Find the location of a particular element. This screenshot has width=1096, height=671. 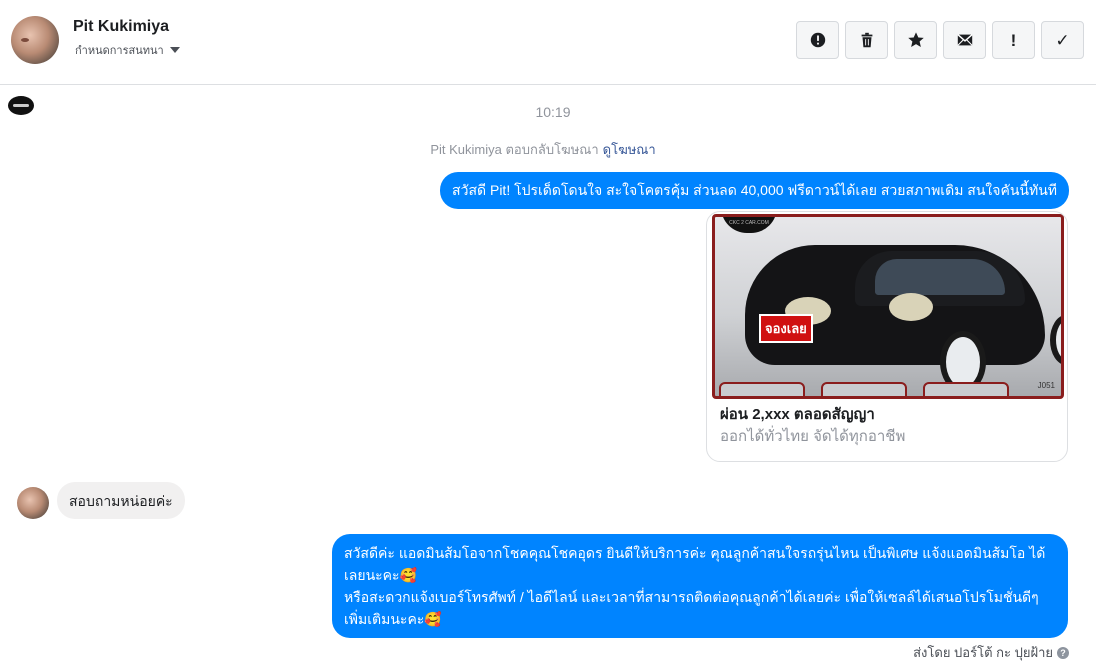

ad-card-subtitle: ออกได้ทั่วไทย จัดได้ทุกอาชีพ is located at coordinates (813, 436).